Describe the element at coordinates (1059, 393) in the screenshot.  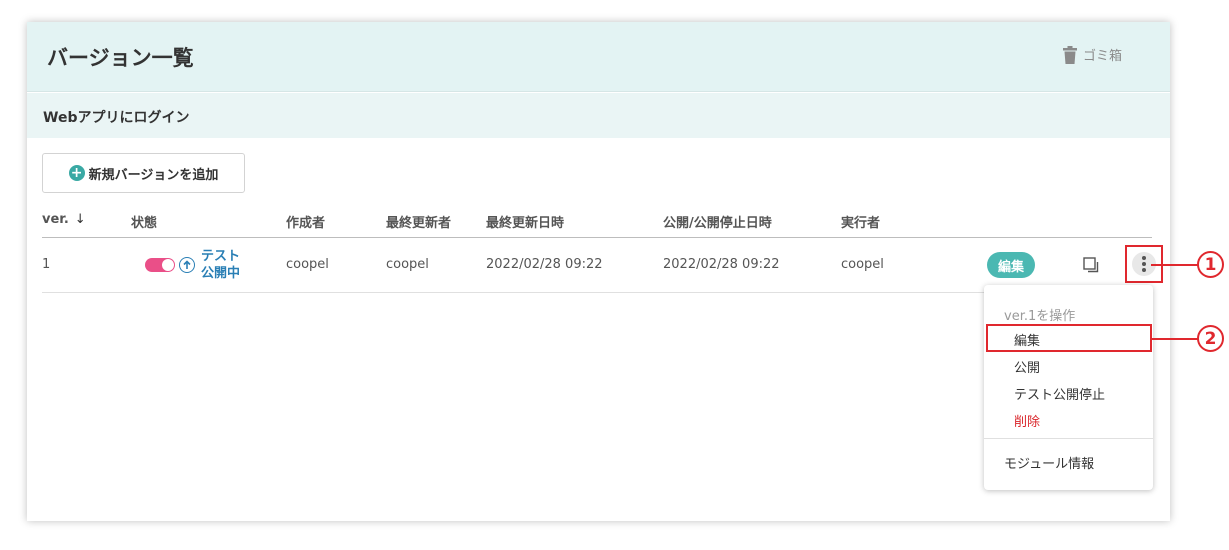
I see `menu-item-stop-test-publish: テスト公開停止` at that location.